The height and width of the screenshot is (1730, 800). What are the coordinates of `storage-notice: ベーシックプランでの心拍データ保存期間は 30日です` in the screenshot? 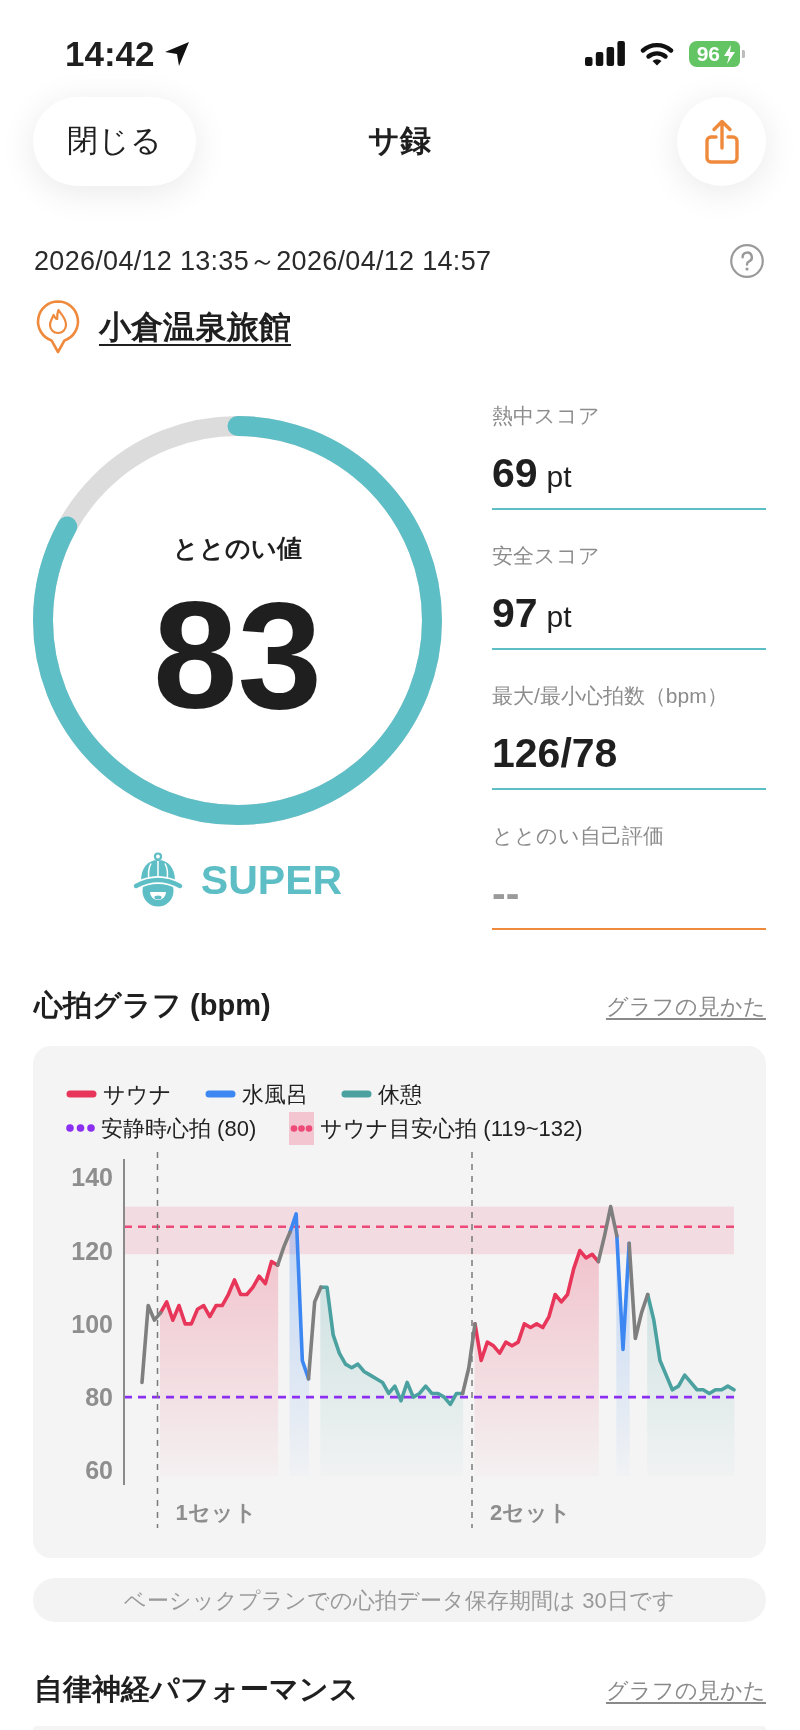 It's located at (399, 1600).